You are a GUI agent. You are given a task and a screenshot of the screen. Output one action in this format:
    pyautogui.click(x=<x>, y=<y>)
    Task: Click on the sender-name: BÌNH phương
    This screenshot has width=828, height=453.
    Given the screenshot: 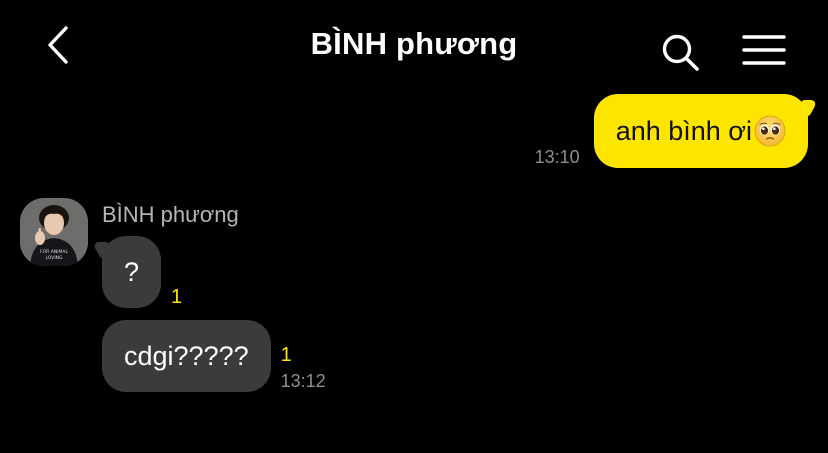 What is the action you would take?
    pyautogui.click(x=170, y=214)
    